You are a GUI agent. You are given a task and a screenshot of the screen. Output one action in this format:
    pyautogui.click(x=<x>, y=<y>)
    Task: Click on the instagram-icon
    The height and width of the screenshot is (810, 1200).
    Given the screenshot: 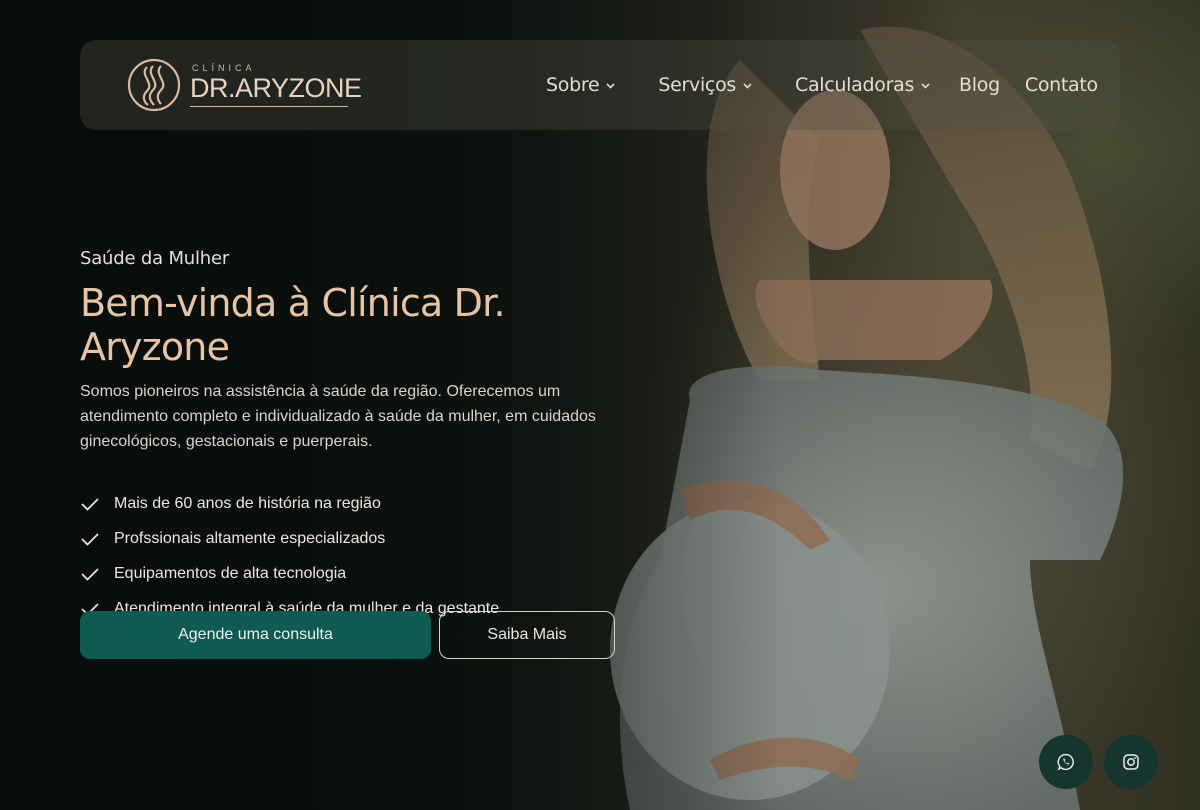 What is the action you would take?
    pyautogui.click(x=1131, y=762)
    